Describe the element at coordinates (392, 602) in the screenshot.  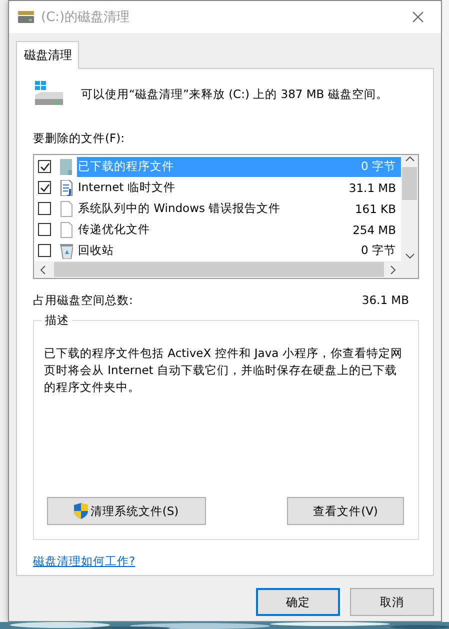
I see `dialog-button: 取消` at that location.